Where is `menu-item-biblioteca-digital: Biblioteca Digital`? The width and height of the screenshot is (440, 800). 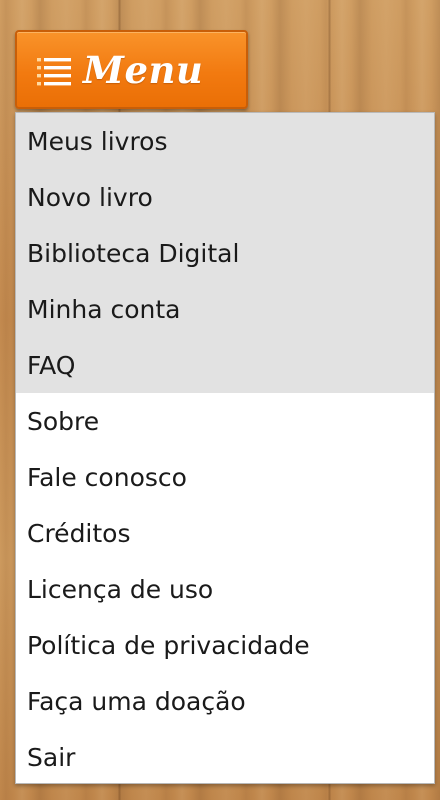
menu-item-biblioteca-digital: Biblioteca Digital is located at coordinates (225, 253).